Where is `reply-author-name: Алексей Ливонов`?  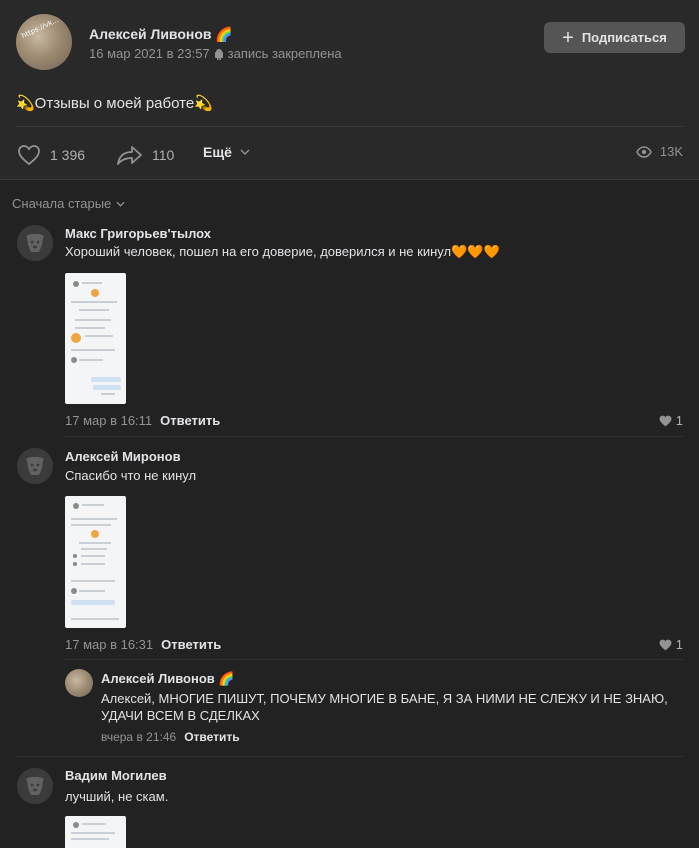 reply-author-name: Алексей Ливонов is located at coordinates (158, 678).